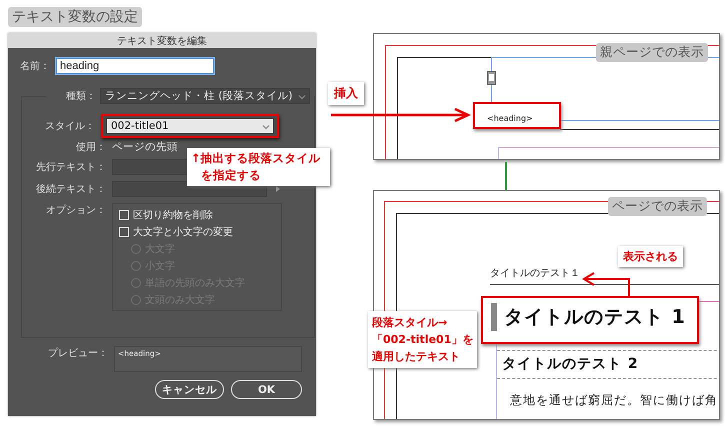 The height and width of the screenshot is (430, 725). I want to click on running-head: タイトルのテスト１, so click(535, 273).